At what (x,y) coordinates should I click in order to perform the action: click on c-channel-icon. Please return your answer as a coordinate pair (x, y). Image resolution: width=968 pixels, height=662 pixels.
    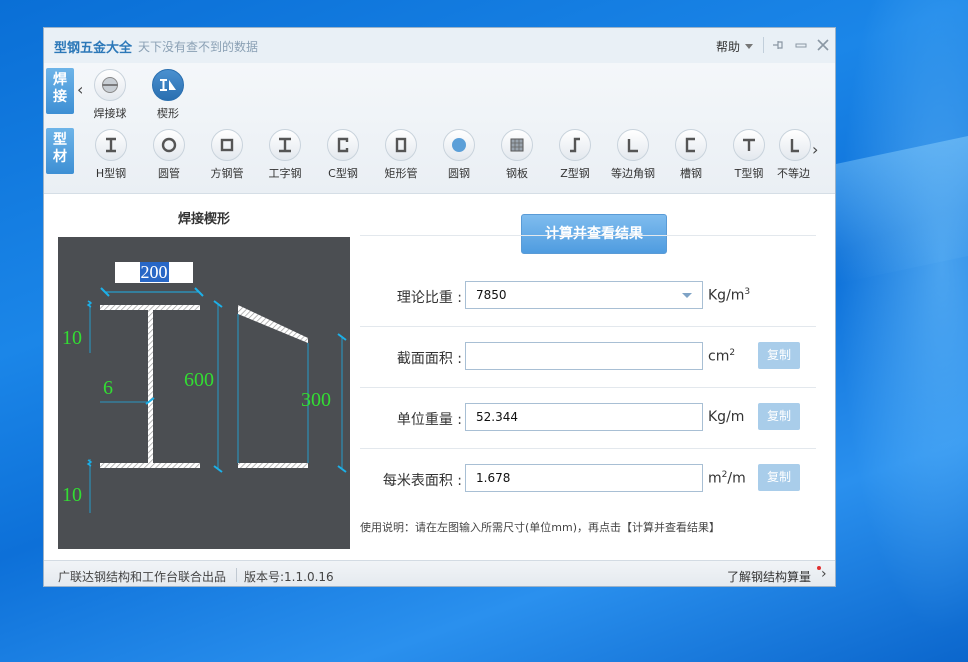
    Looking at the image, I should click on (343, 145).